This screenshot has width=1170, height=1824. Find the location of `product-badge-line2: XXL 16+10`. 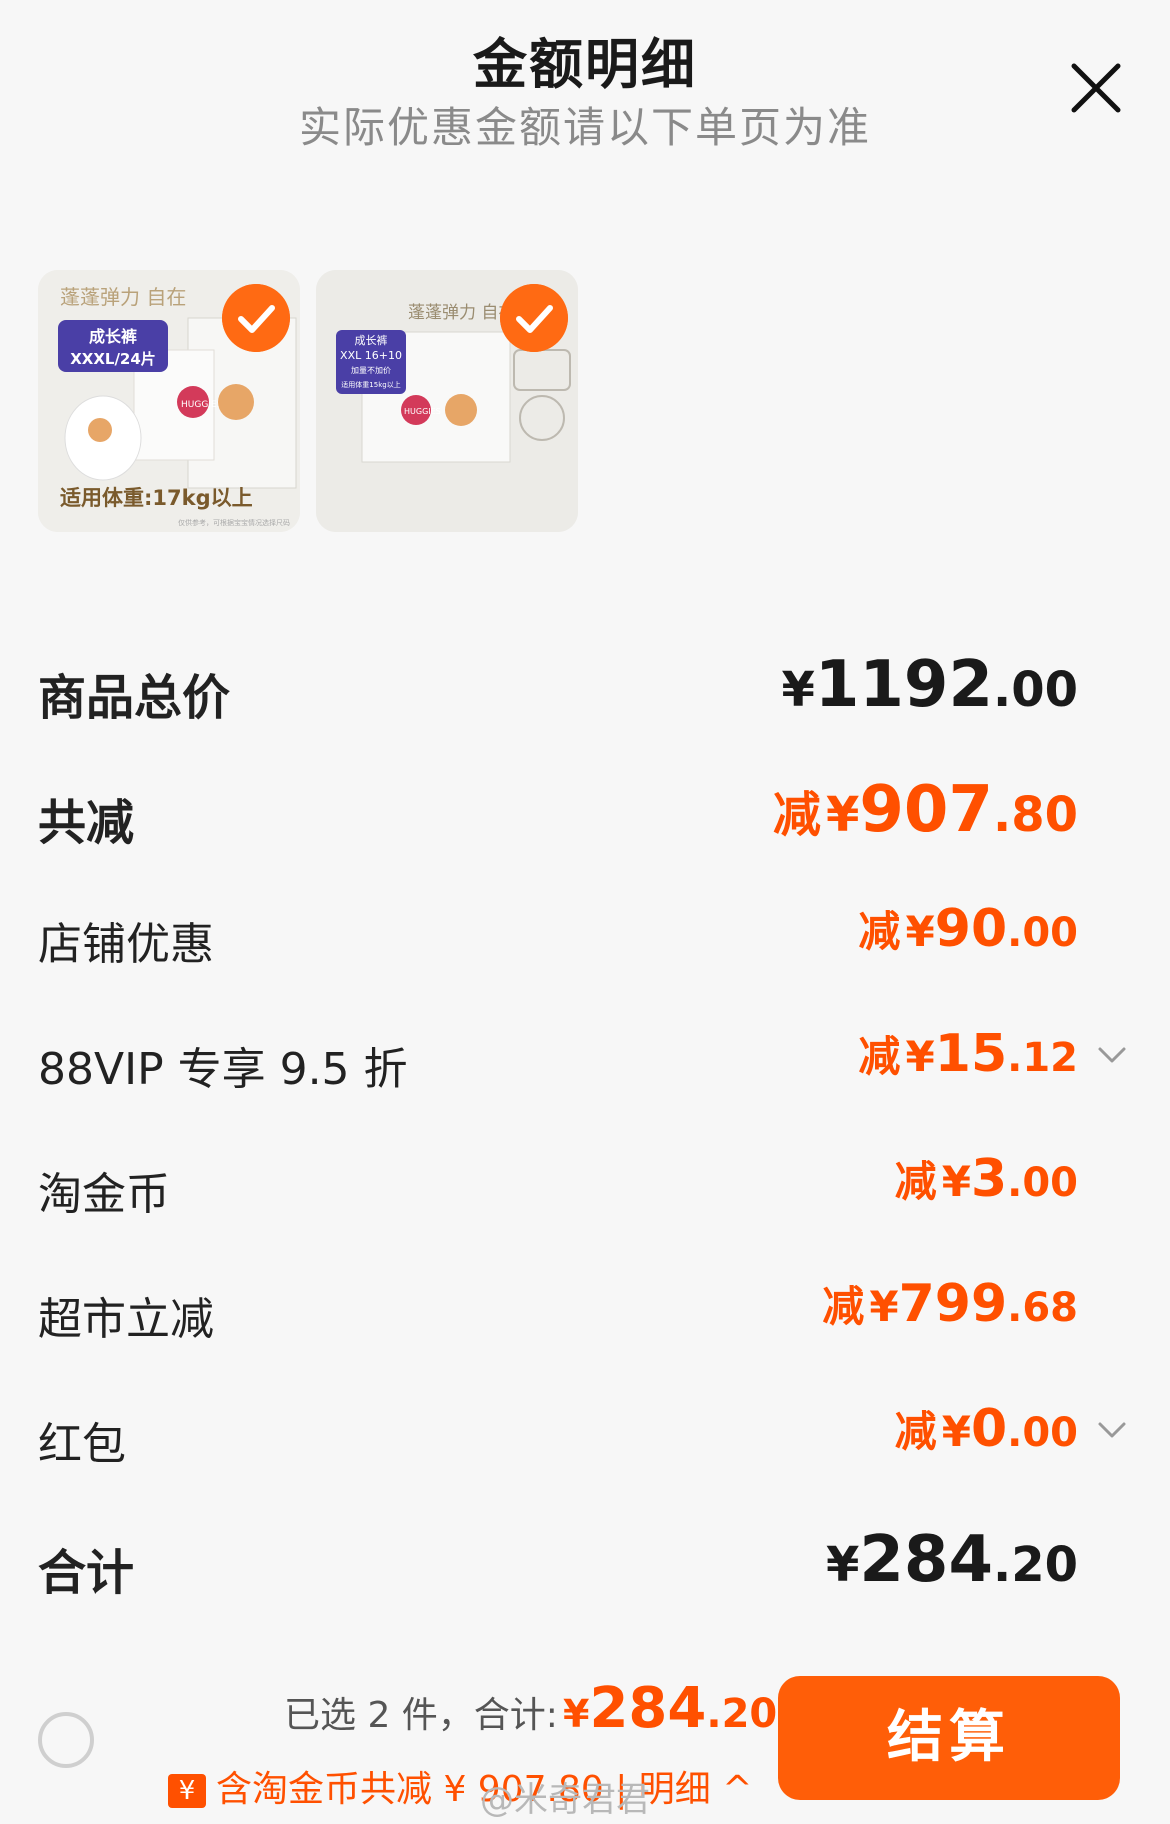

product-badge-line2: XXL 16+10 is located at coordinates (371, 355).